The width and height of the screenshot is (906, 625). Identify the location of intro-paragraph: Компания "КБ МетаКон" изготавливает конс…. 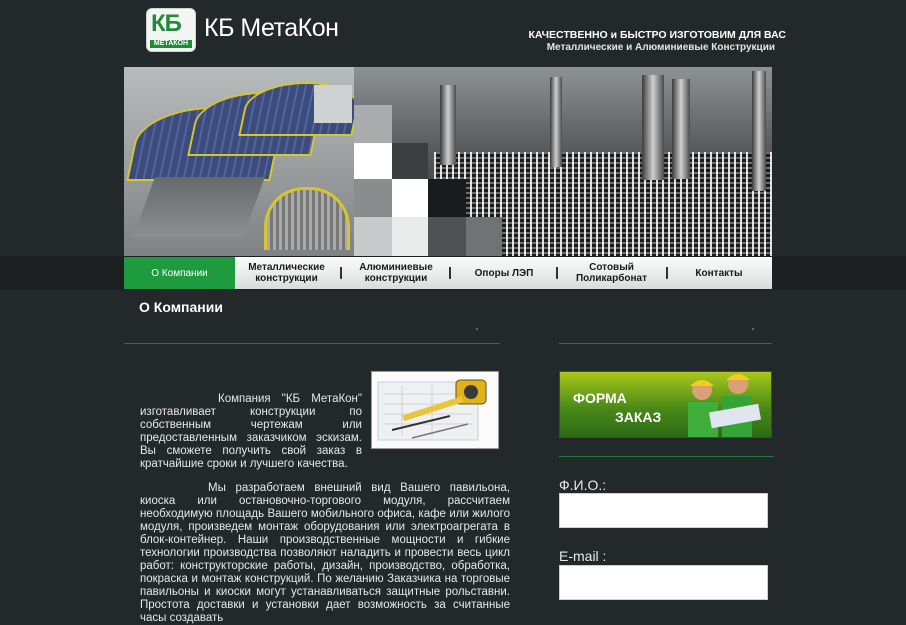
(251, 431).